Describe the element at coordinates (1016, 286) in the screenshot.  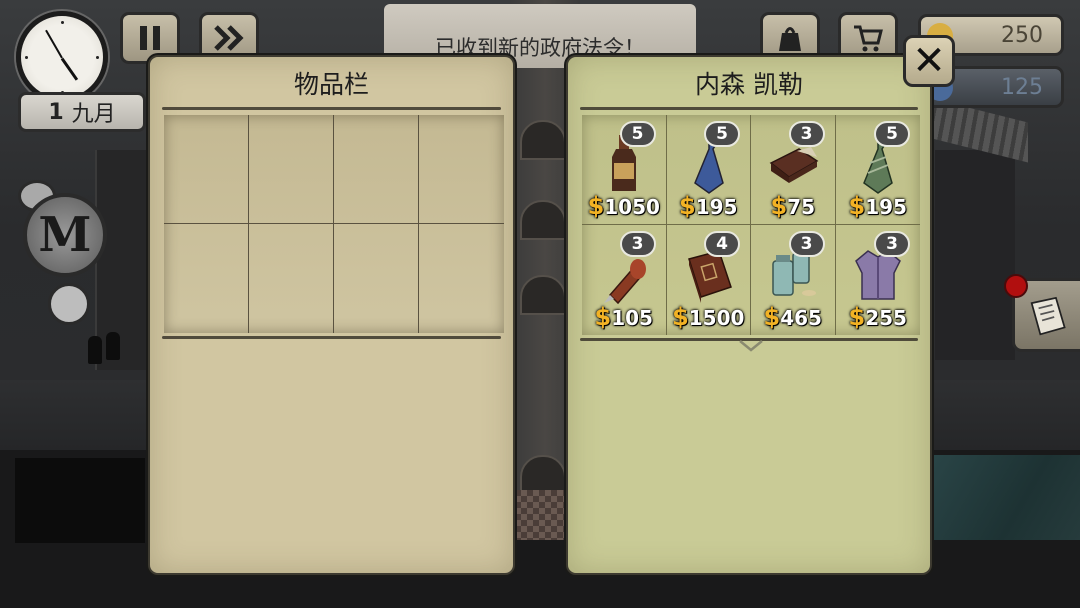
I see `notification-dot` at that location.